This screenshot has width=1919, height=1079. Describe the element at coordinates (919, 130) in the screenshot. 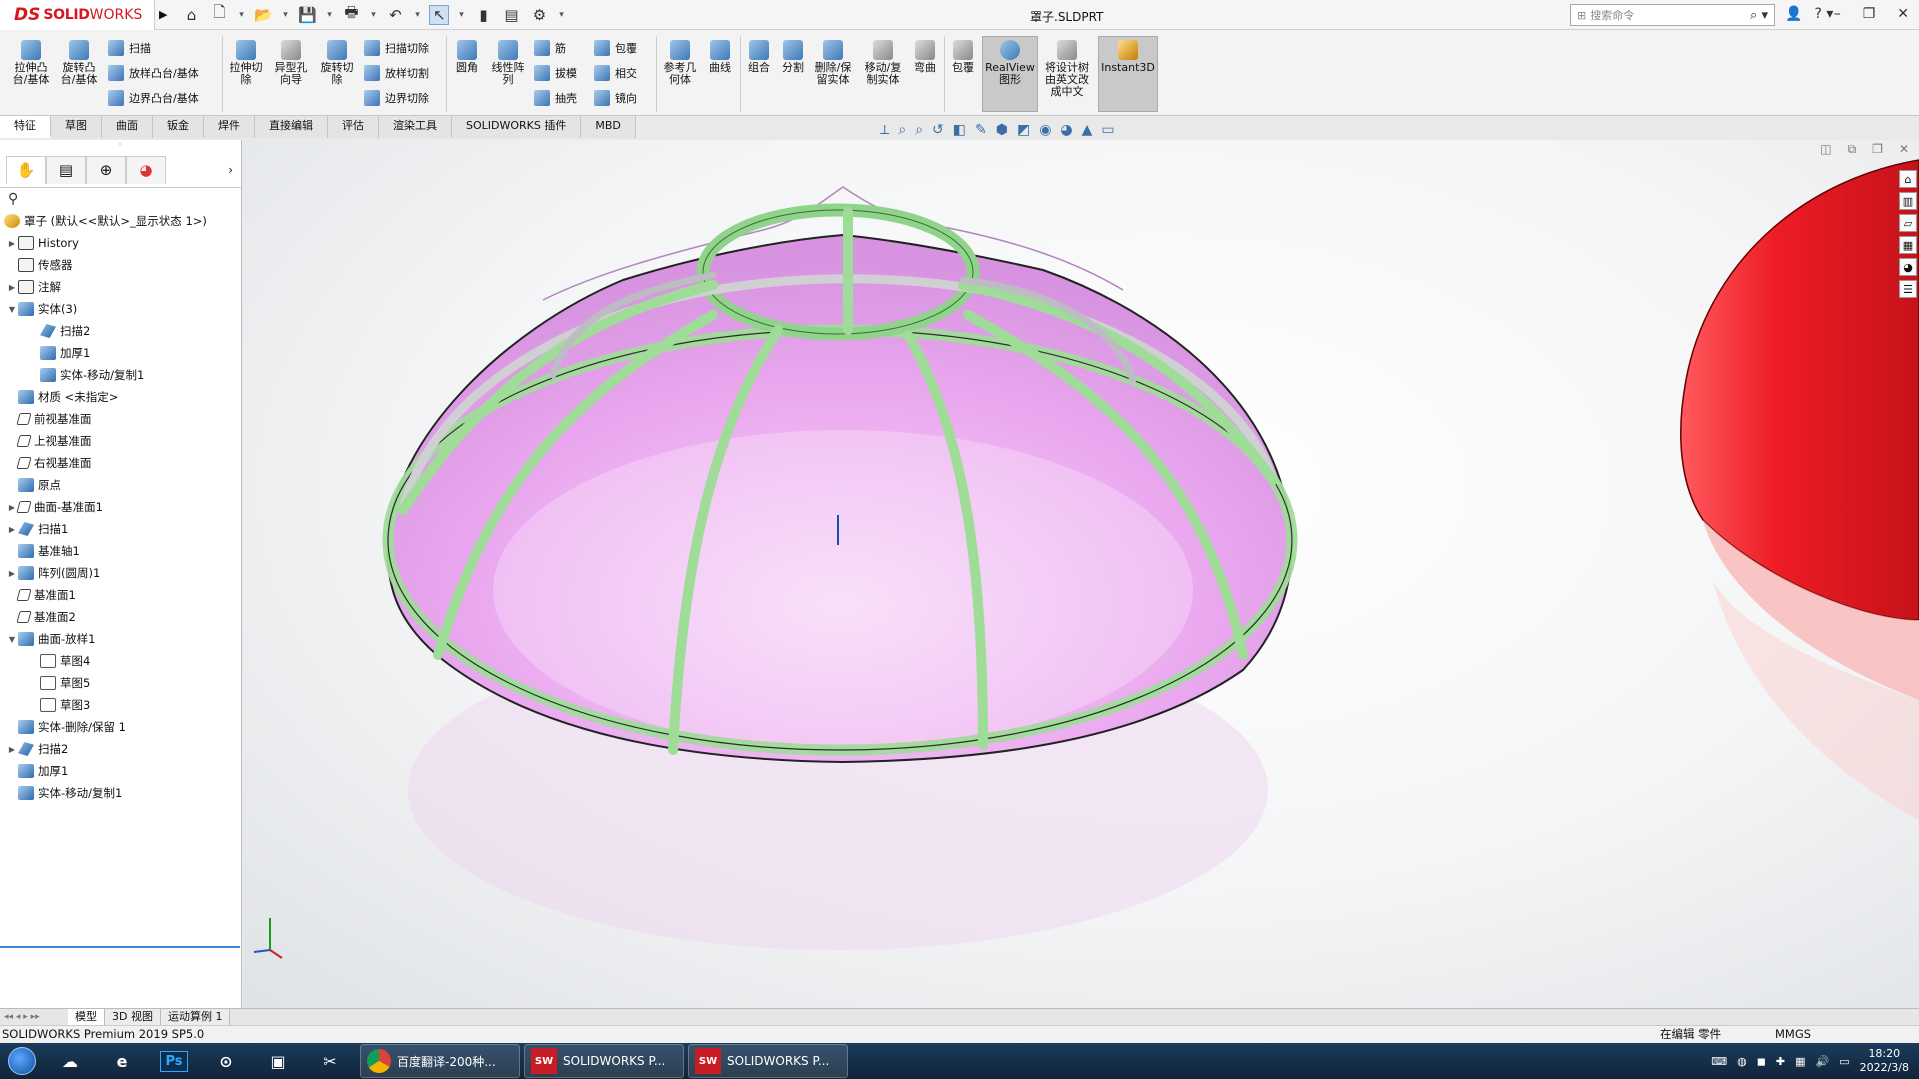

I see `zoom-to-area-icon: ⌕` at that location.